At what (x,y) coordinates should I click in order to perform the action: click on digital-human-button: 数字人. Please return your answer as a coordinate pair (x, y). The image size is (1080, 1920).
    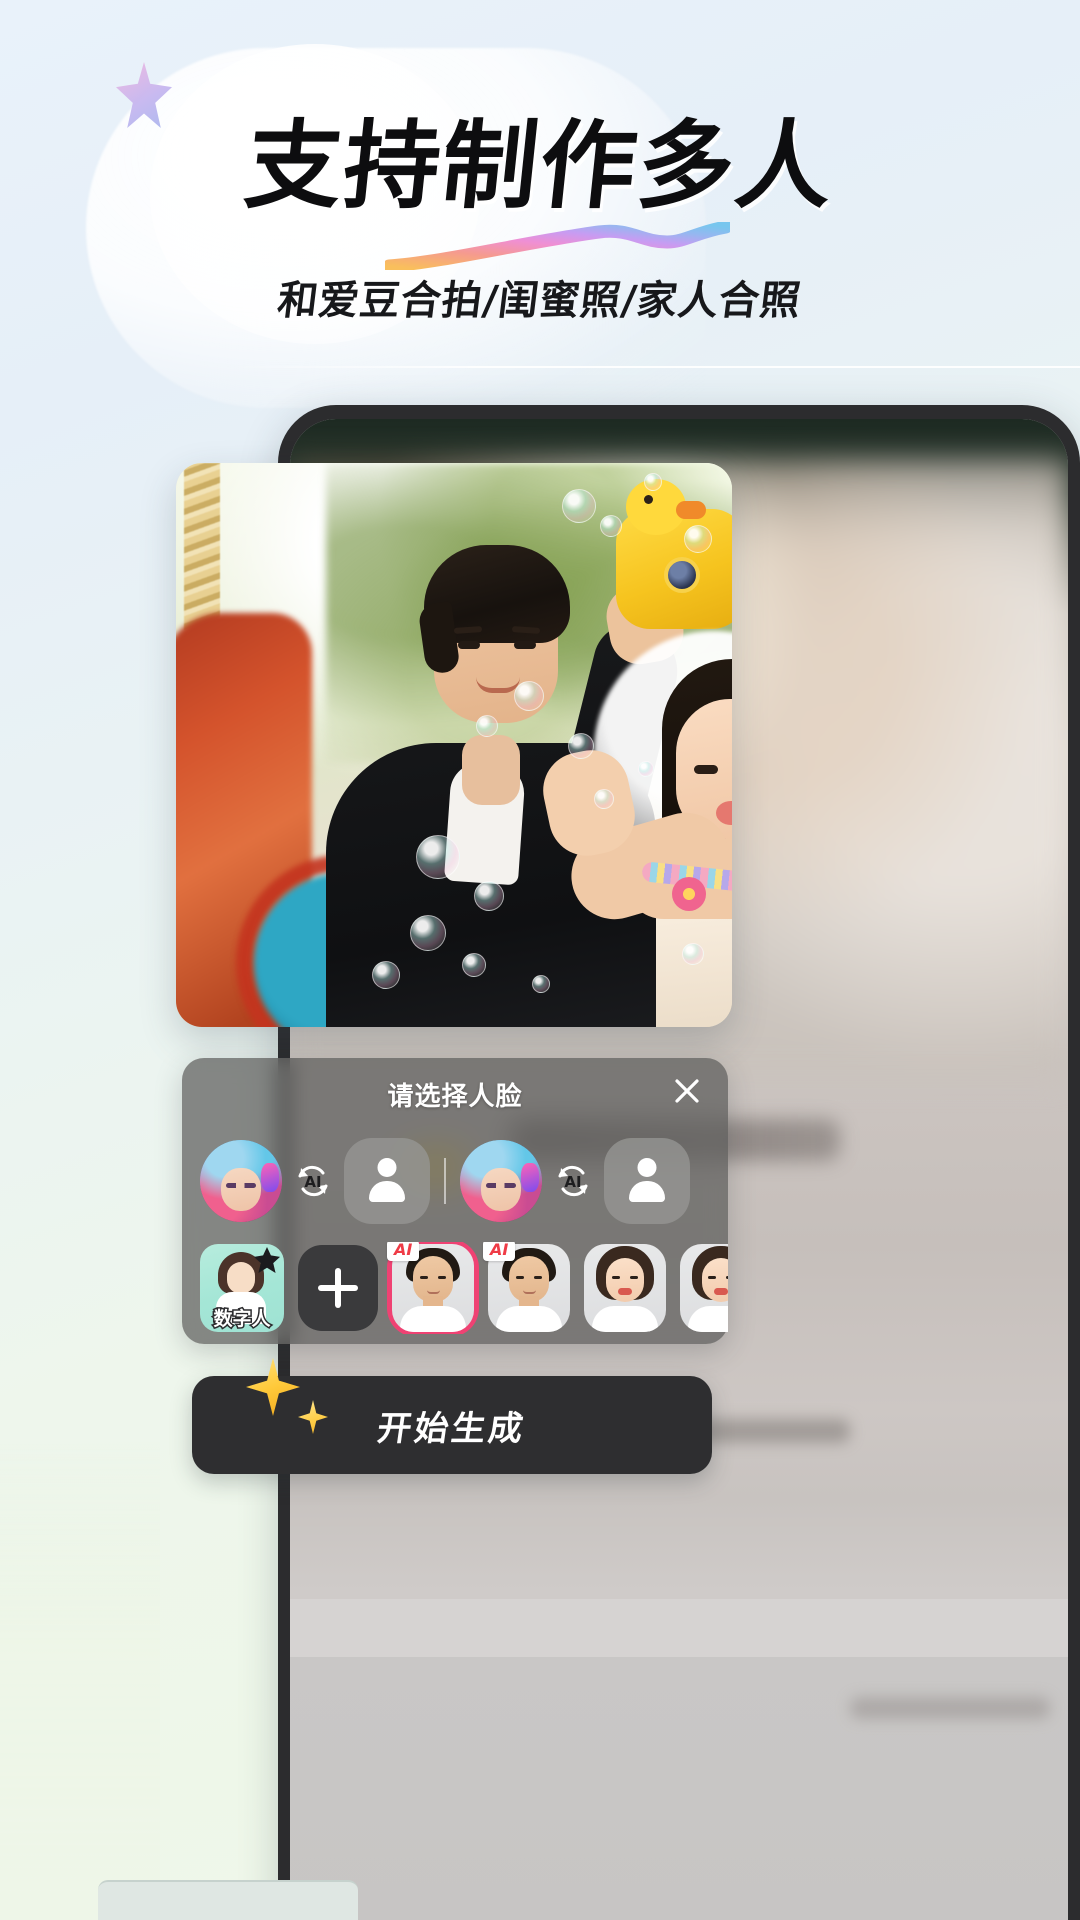
    Looking at the image, I should click on (242, 1288).